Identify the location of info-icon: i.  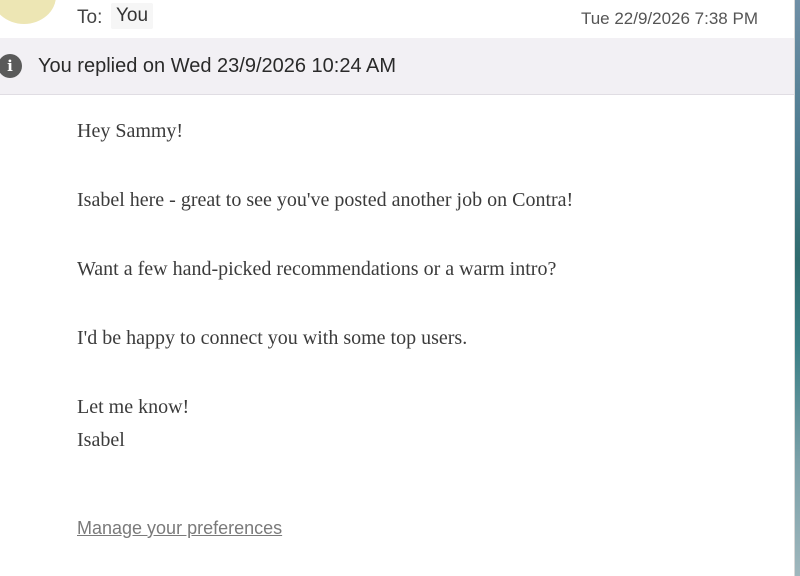
(11, 66).